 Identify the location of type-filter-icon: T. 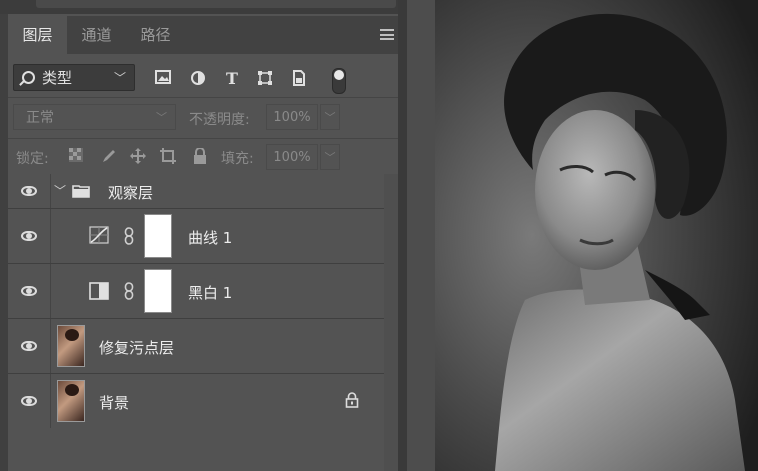
(232, 79).